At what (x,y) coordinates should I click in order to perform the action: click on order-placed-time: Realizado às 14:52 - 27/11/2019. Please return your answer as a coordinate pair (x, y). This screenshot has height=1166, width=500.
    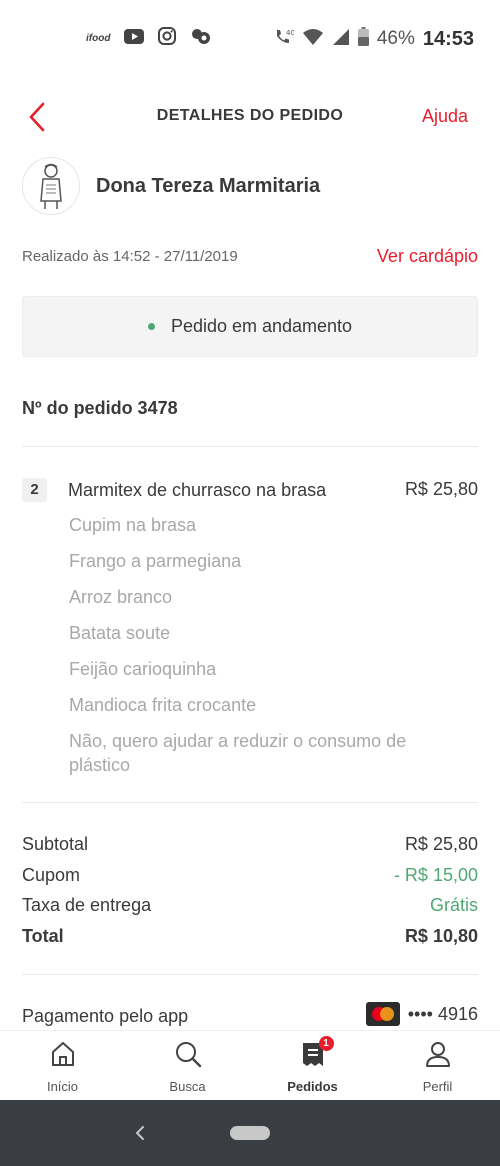
    Looking at the image, I should click on (130, 256).